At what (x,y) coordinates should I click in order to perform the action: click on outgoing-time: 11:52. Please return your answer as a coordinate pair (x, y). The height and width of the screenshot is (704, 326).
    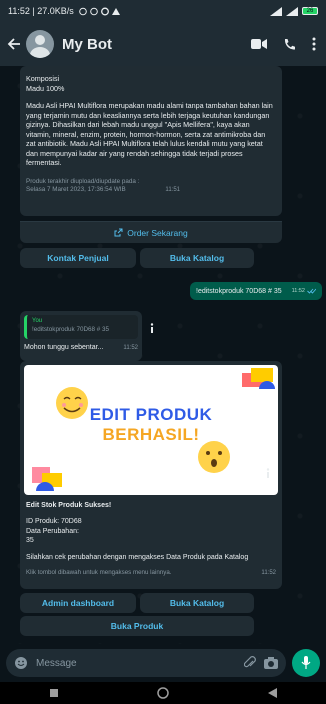
    Looking at the image, I should click on (298, 291).